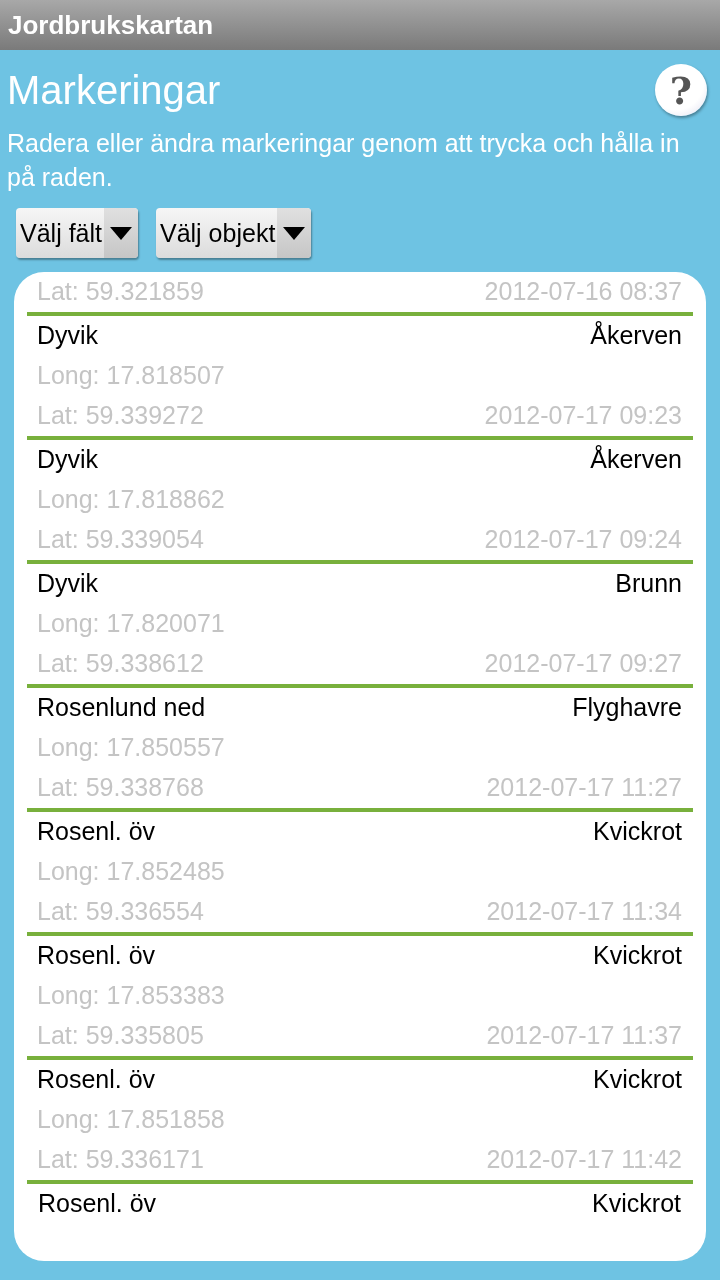 This screenshot has width=720, height=1280. What do you see at coordinates (120, 1159) in the screenshot?
I see `latitude-text: Lat: 59.336171` at bounding box center [120, 1159].